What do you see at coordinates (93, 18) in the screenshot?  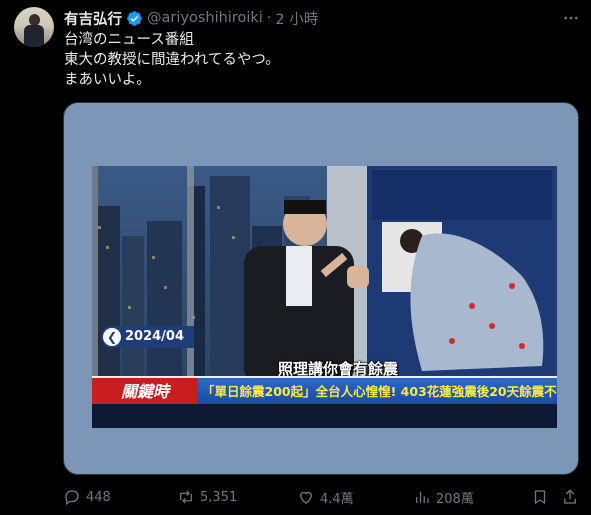 I see `display-name: 有吉弘行` at bounding box center [93, 18].